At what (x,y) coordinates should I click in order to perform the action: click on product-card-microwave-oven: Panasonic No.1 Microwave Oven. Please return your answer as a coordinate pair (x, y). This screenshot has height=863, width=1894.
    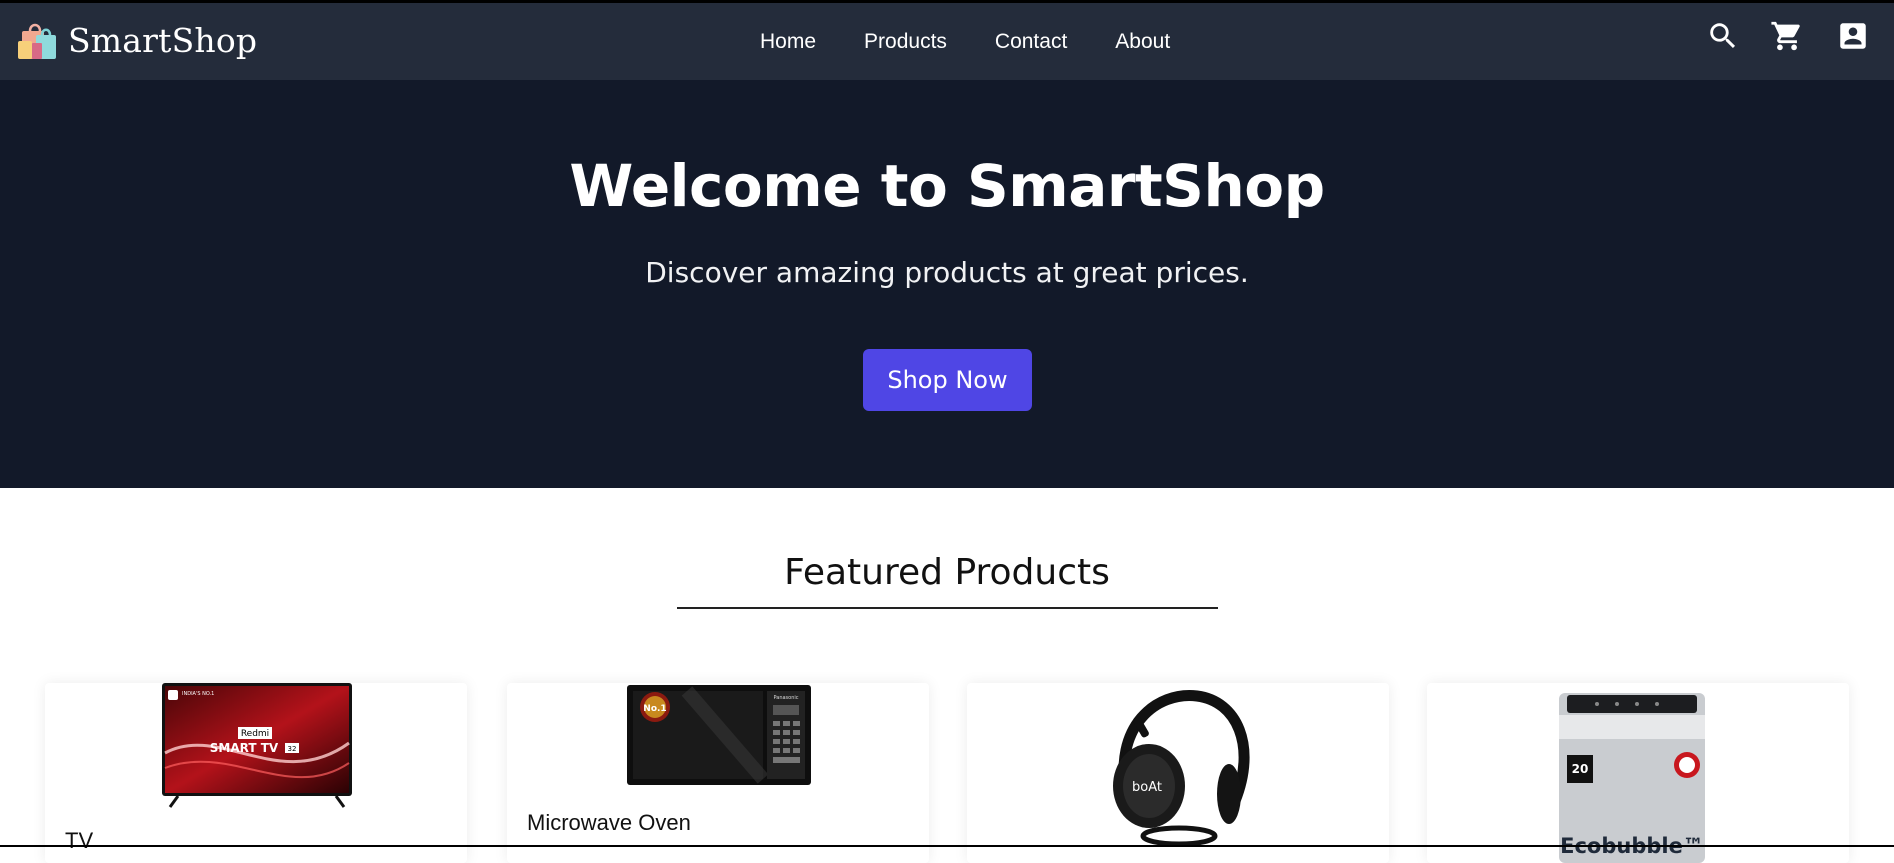
    Looking at the image, I should click on (718, 773).